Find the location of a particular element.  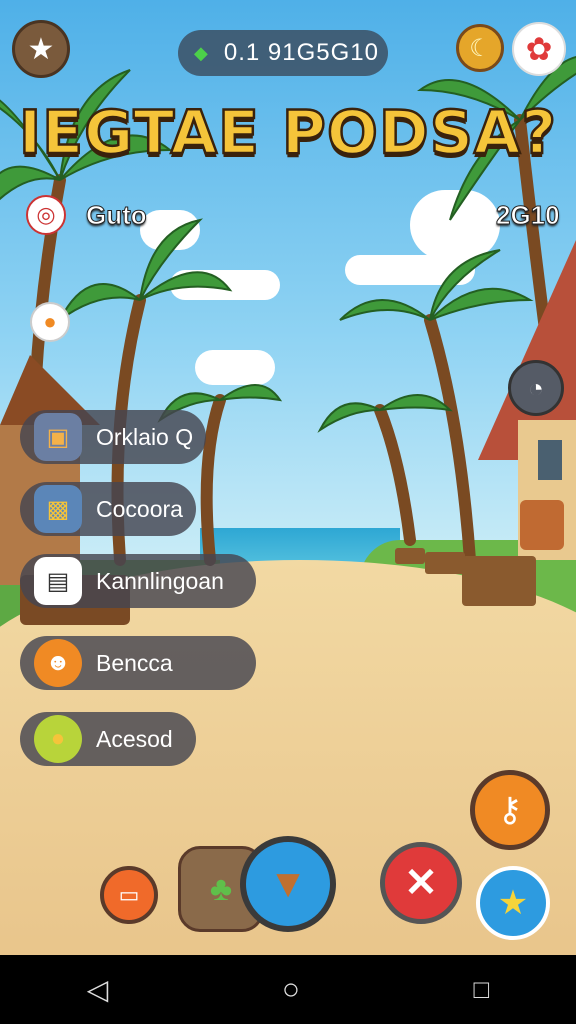

target-glyph: ◎ is located at coordinates (46, 214).